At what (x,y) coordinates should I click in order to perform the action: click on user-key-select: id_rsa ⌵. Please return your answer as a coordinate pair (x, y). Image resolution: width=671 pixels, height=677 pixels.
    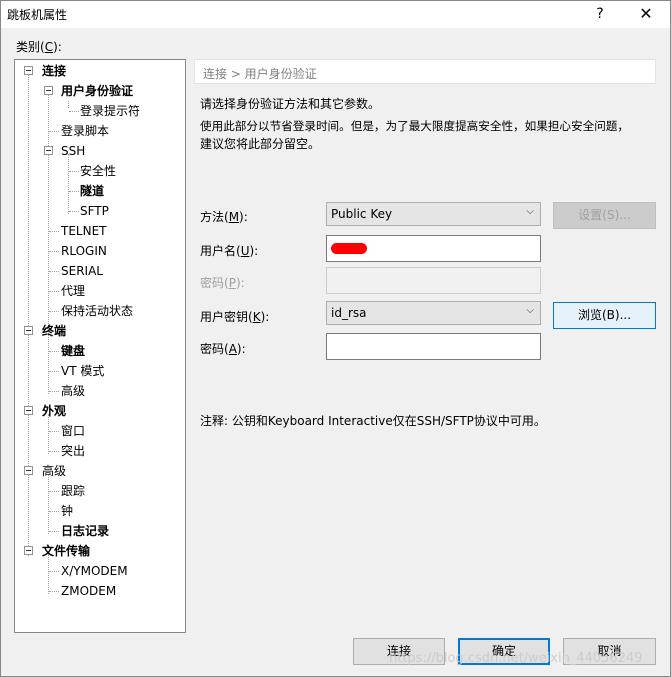
    Looking at the image, I should click on (433, 313).